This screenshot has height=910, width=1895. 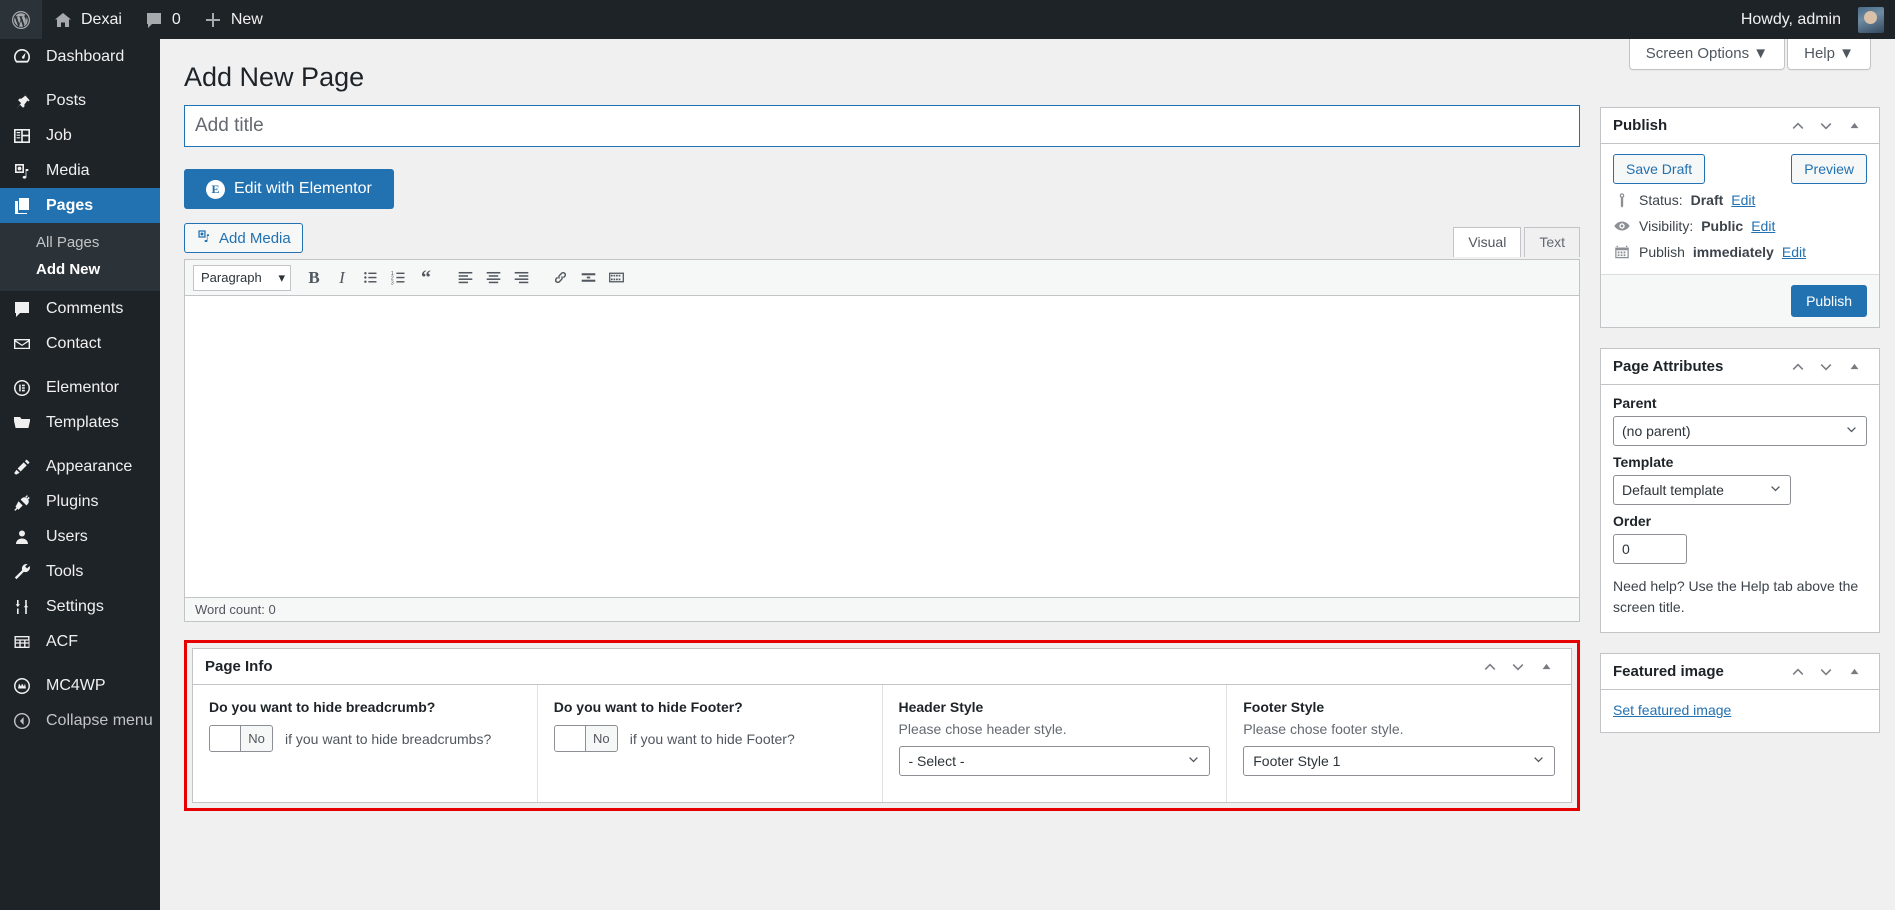 I want to click on sidebar-item-label: Collapse menu, so click(x=99, y=720).